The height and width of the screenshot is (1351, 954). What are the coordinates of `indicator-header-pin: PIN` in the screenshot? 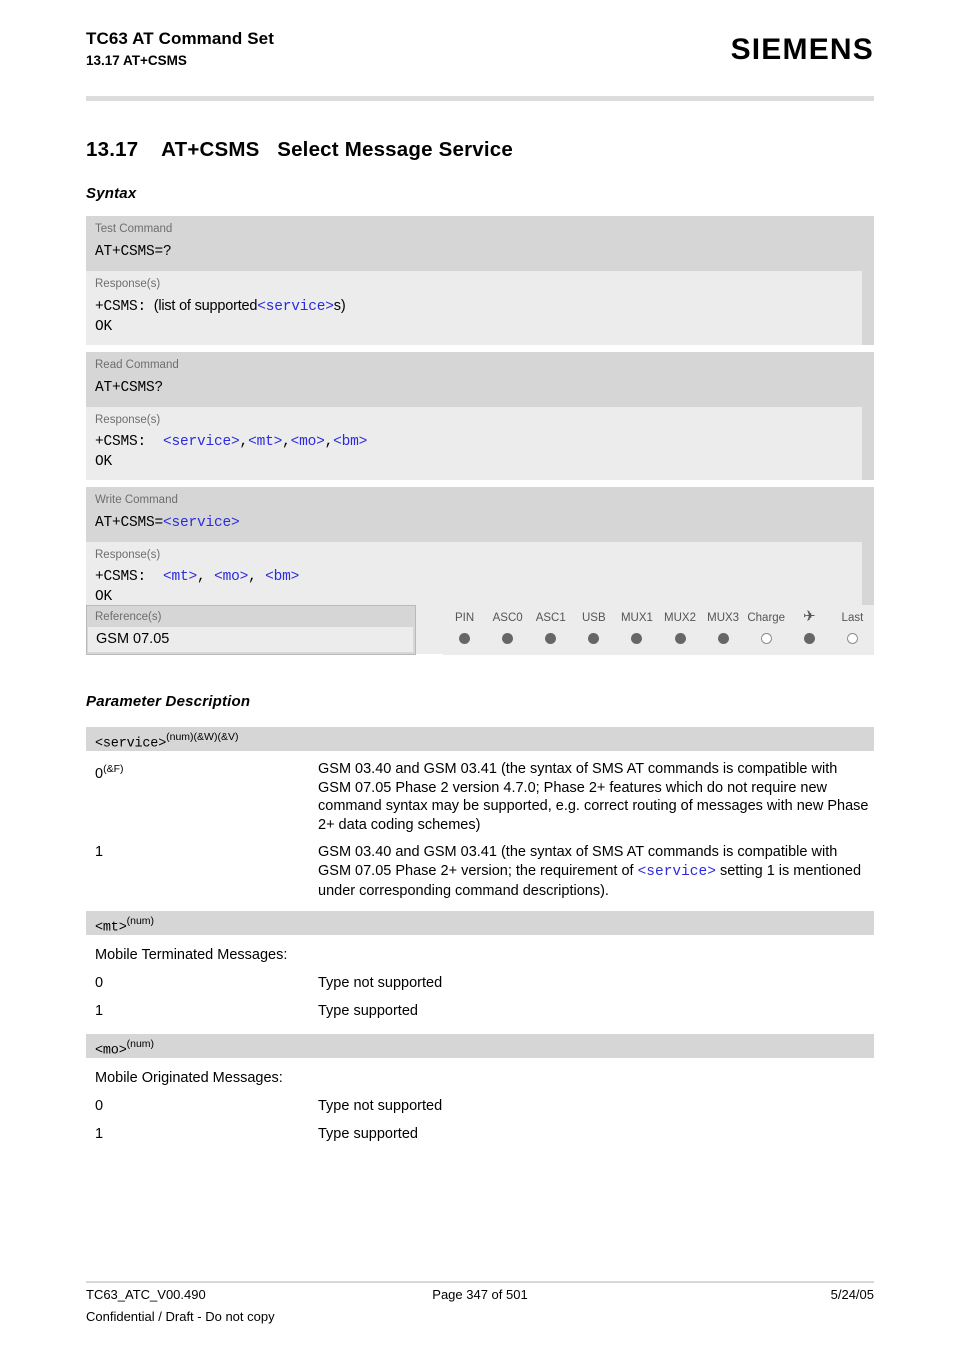 It's located at (464, 617).